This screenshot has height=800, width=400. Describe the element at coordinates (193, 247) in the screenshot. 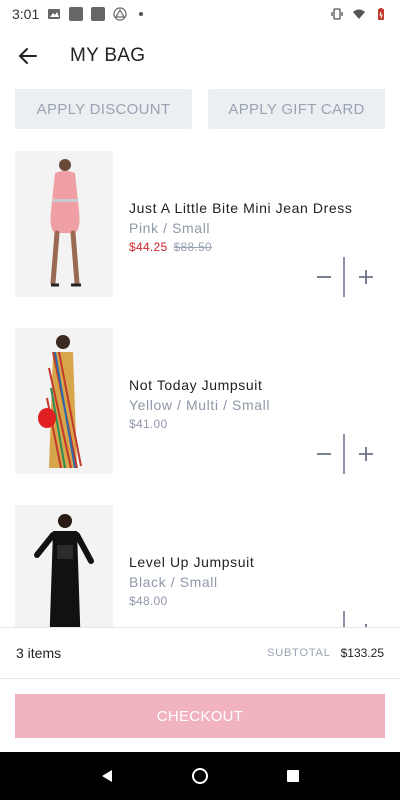

I see `original-price: $88.50` at that location.